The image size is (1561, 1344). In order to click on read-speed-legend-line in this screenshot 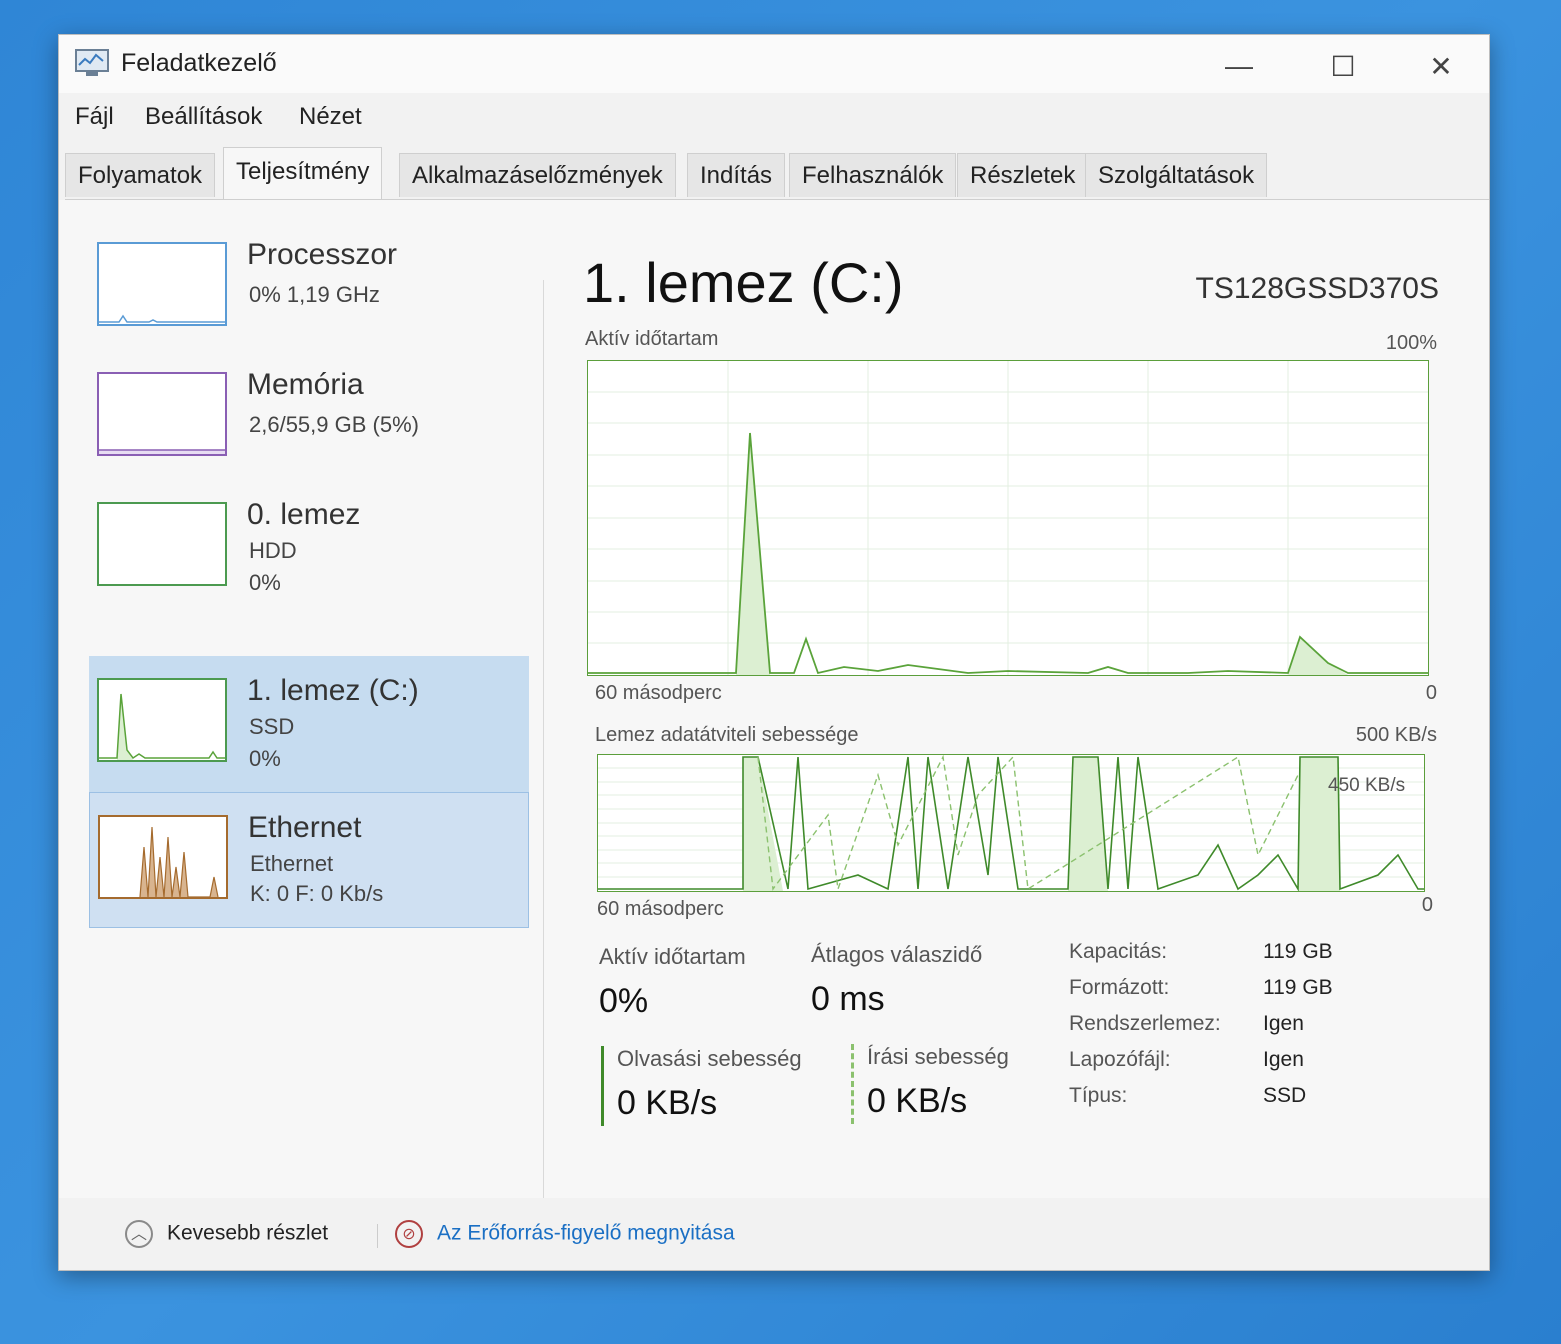, I will do `click(602, 1086)`.